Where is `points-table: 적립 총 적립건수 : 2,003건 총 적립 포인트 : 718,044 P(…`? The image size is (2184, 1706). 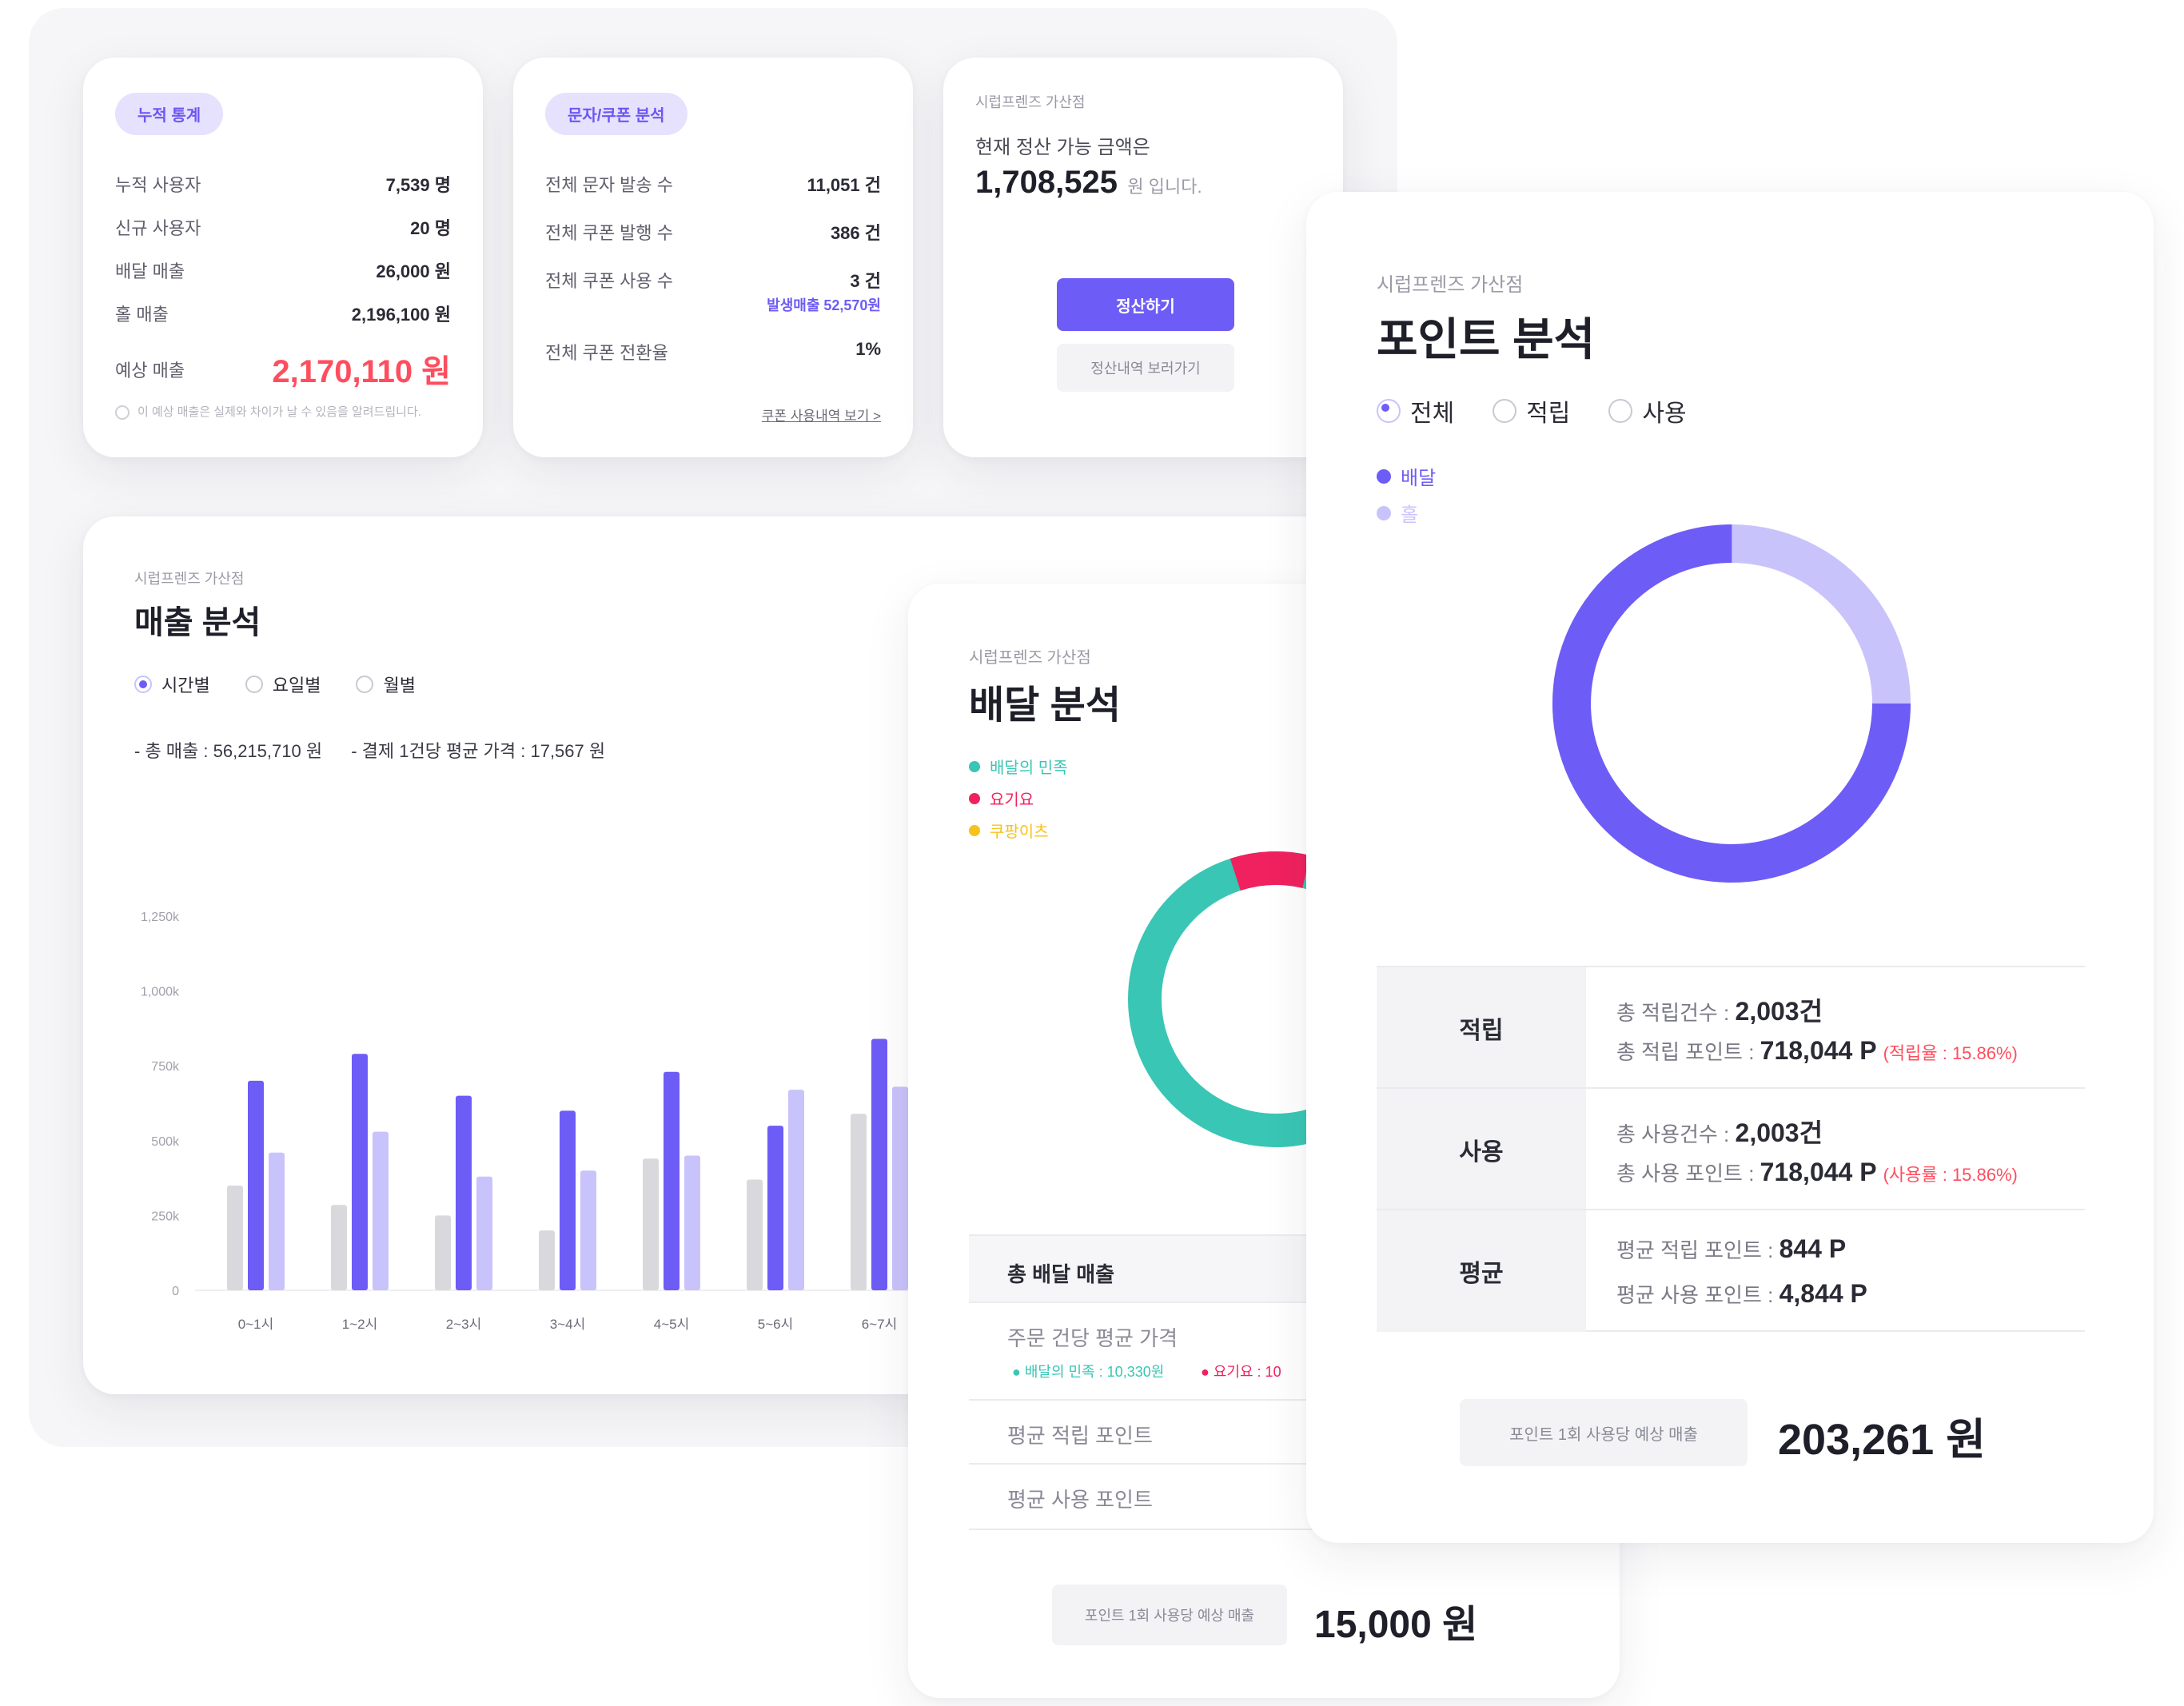 points-table: 적립 총 적립건수 : 2,003건 총 적립 포인트 : 718,044 P(… is located at coordinates (1731, 1149).